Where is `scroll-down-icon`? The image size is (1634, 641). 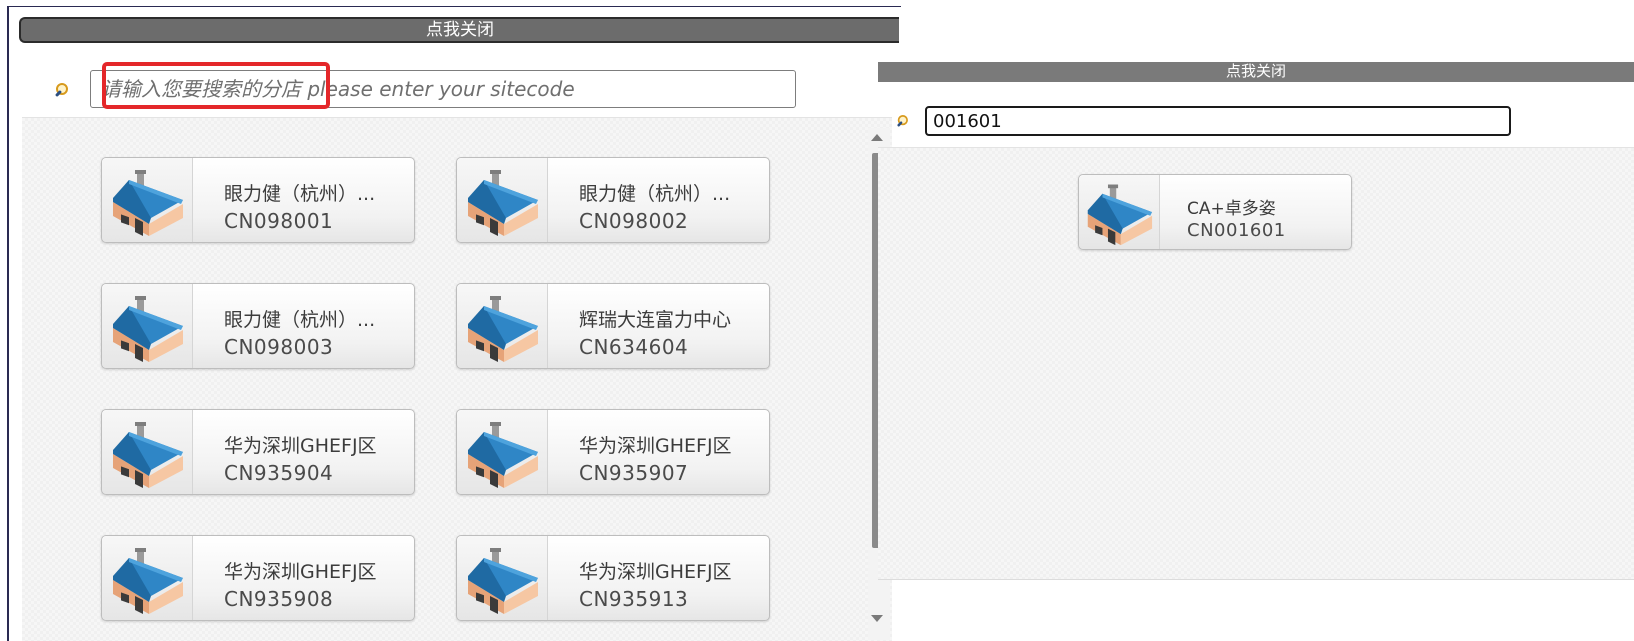
scroll-down-icon is located at coordinates (877, 618).